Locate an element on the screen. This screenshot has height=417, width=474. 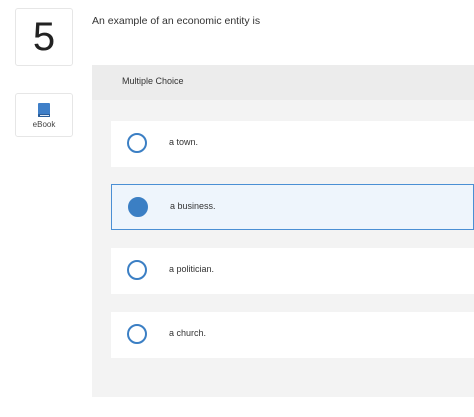
question-prompt: An example of an economic entity is is located at coordinates (176, 21).